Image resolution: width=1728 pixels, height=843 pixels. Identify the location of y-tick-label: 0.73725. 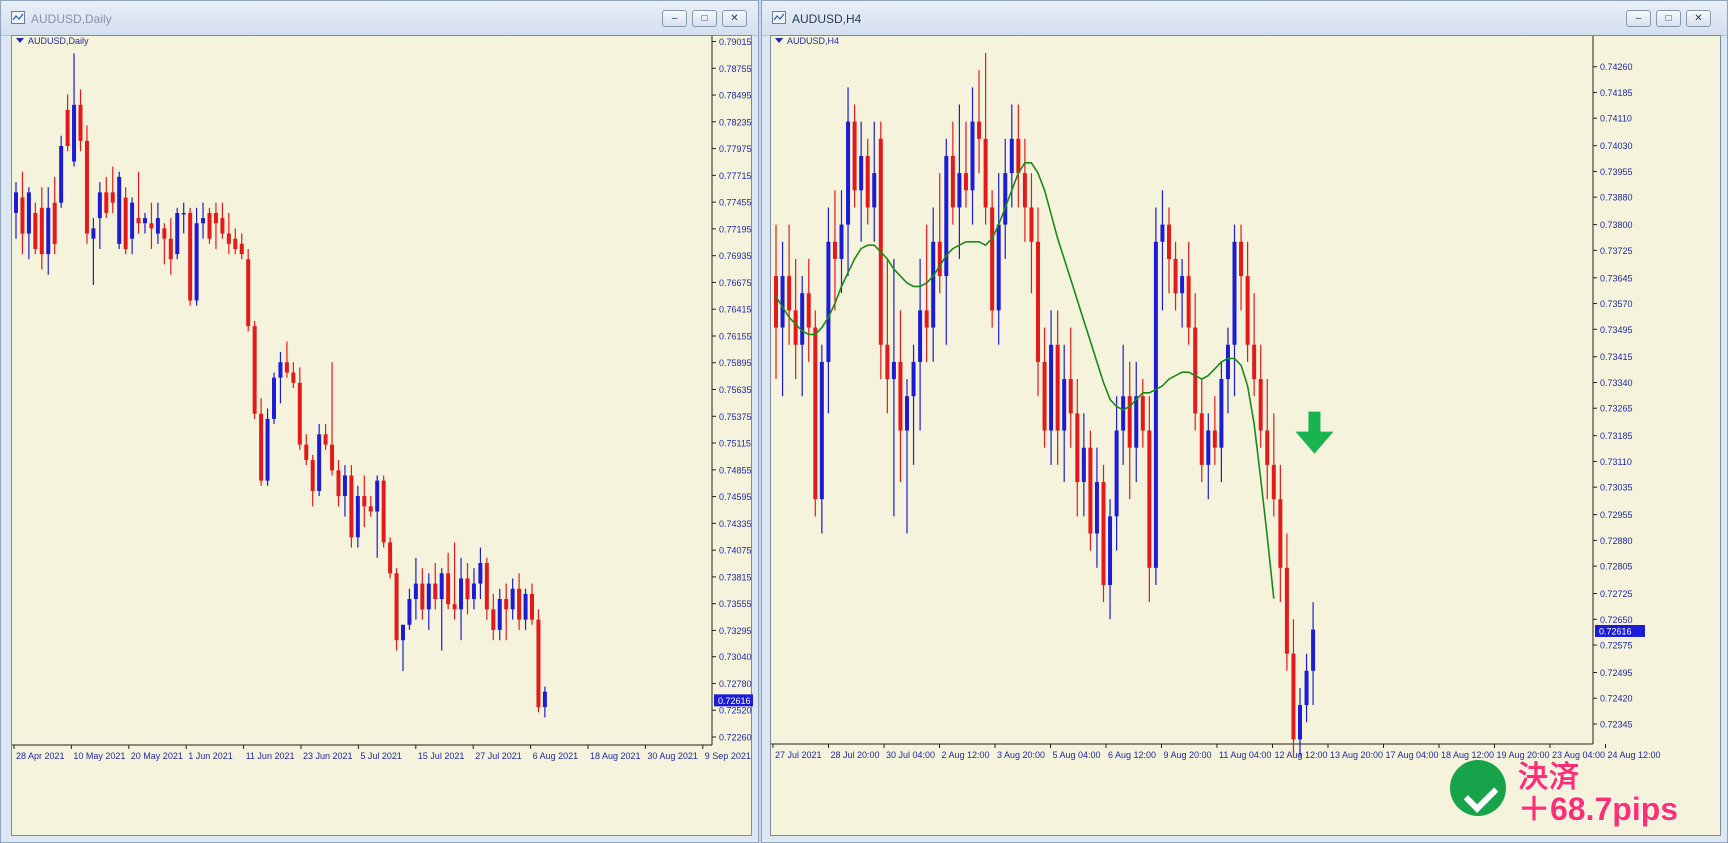
(1616, 251).